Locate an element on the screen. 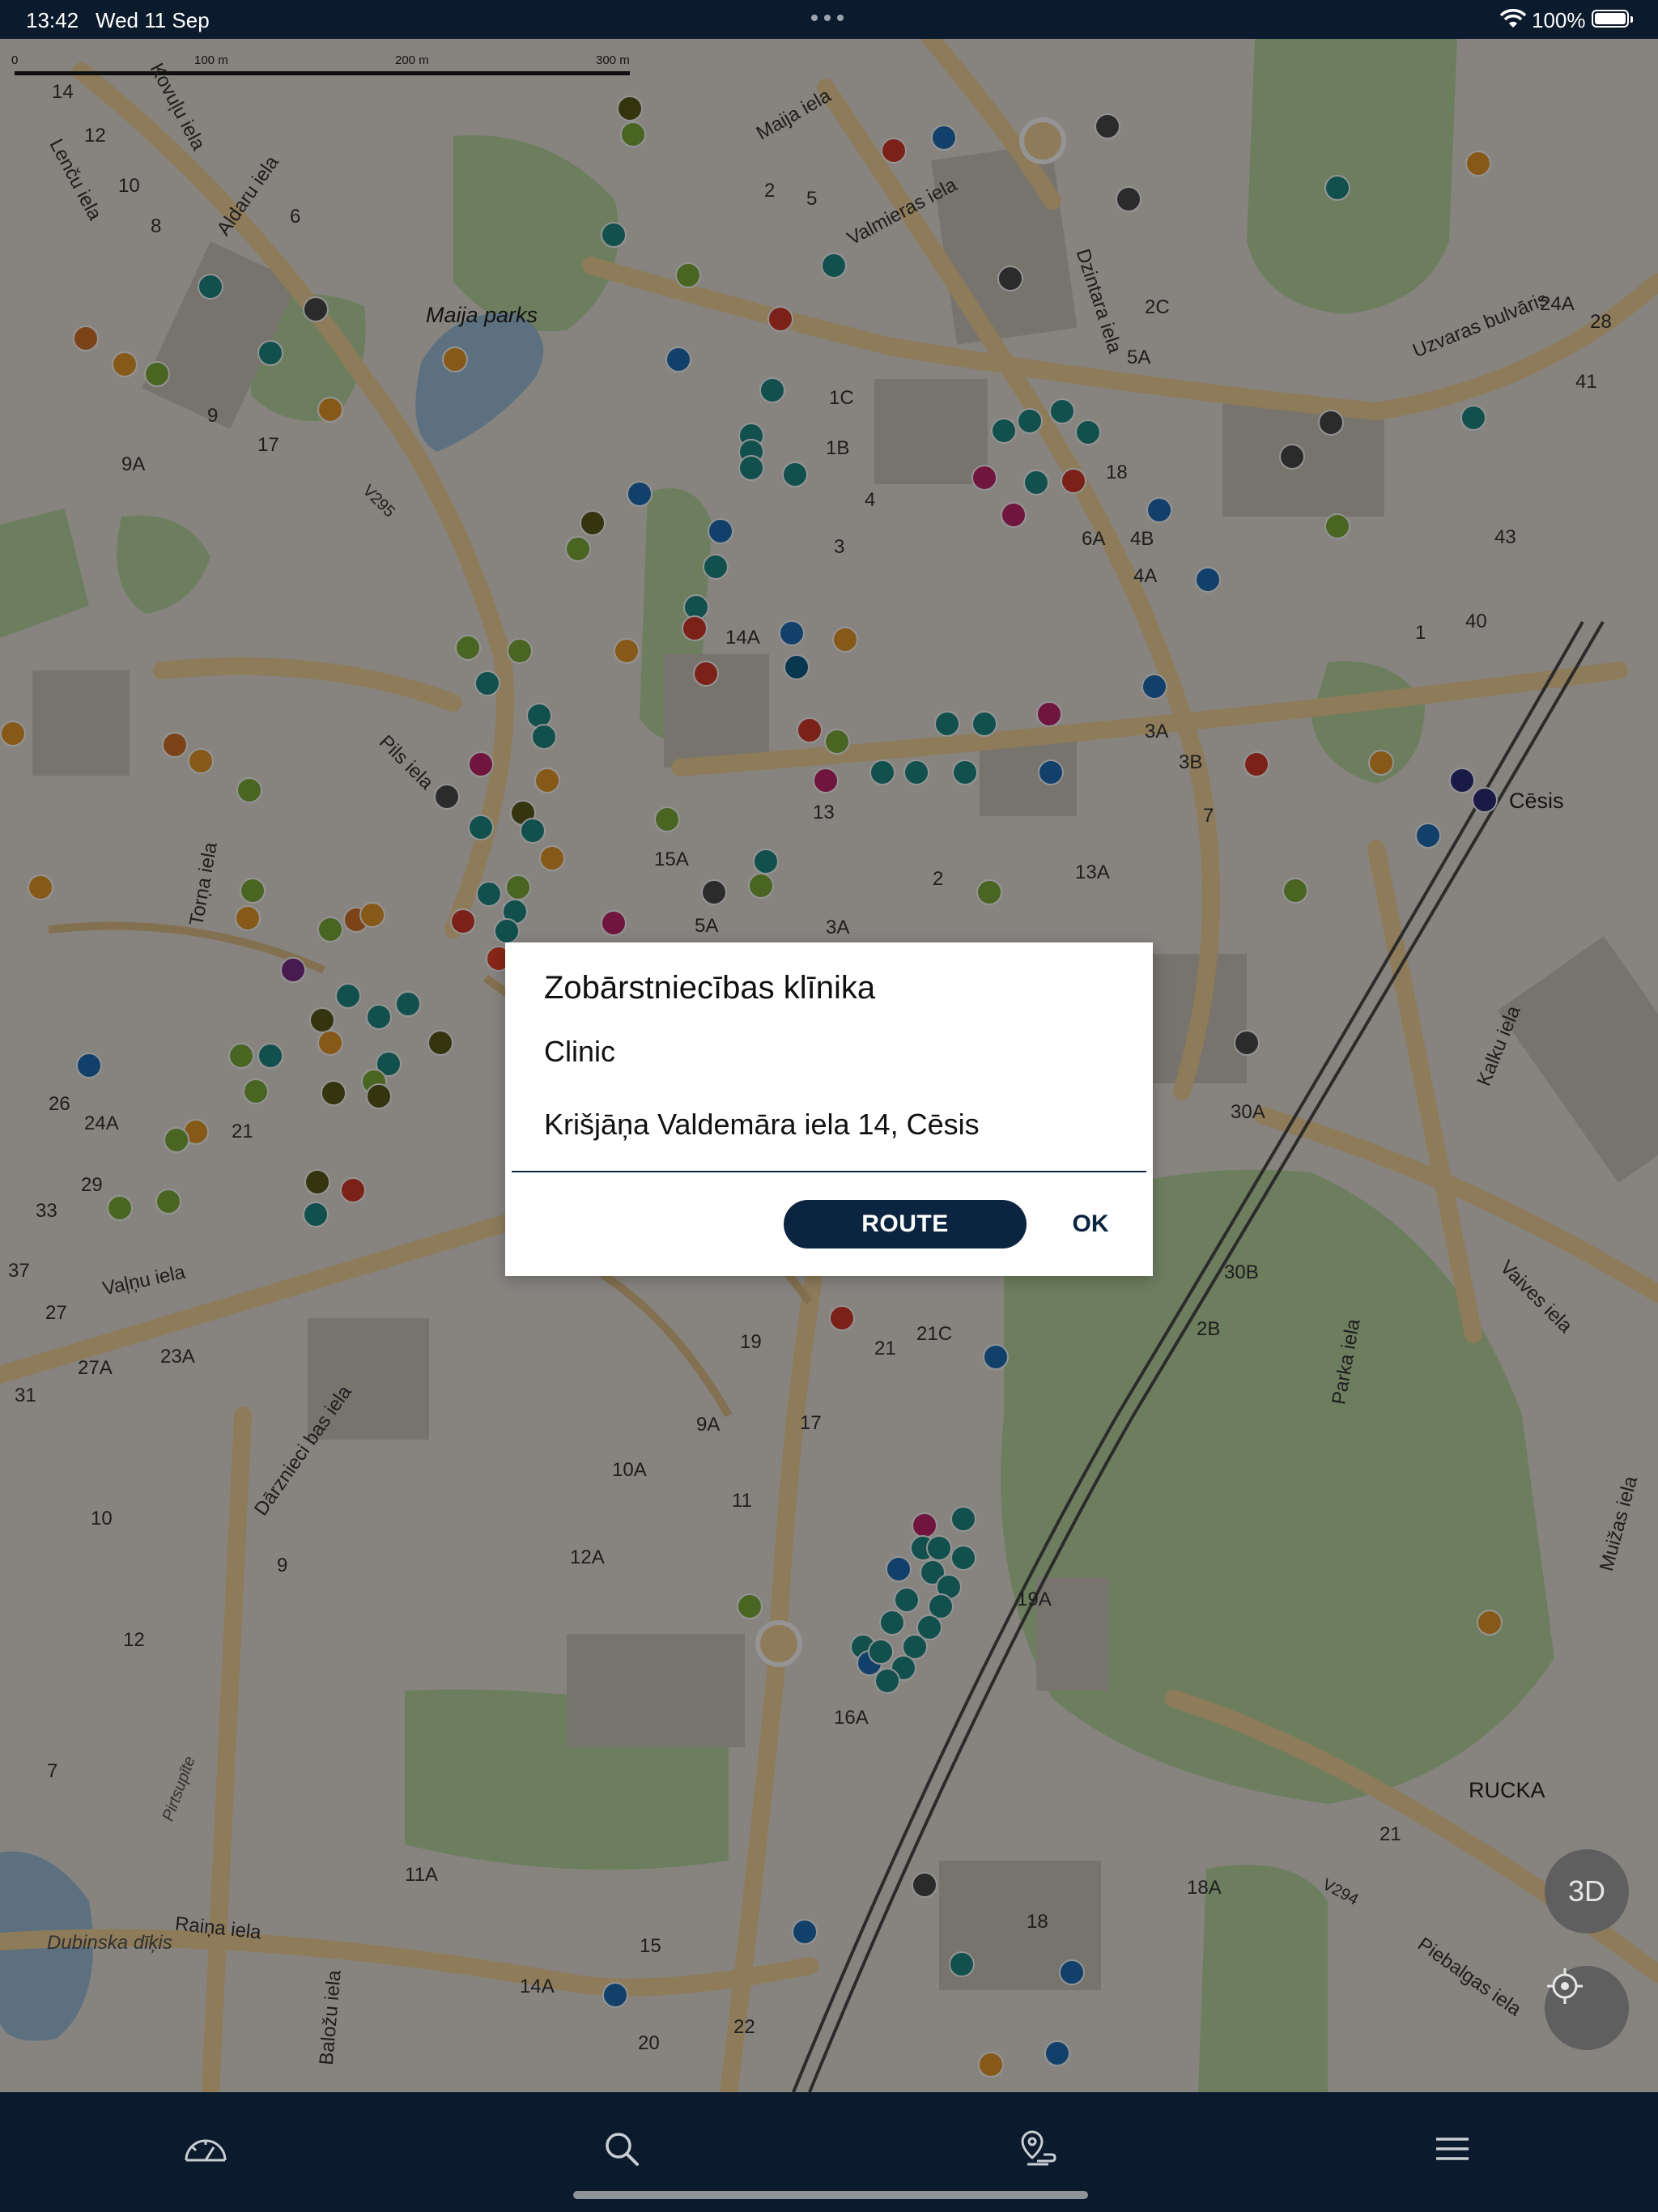 The height and width of the screenshot is (2212, 1658). menu-icon is located at coordinates (1452, 2149).